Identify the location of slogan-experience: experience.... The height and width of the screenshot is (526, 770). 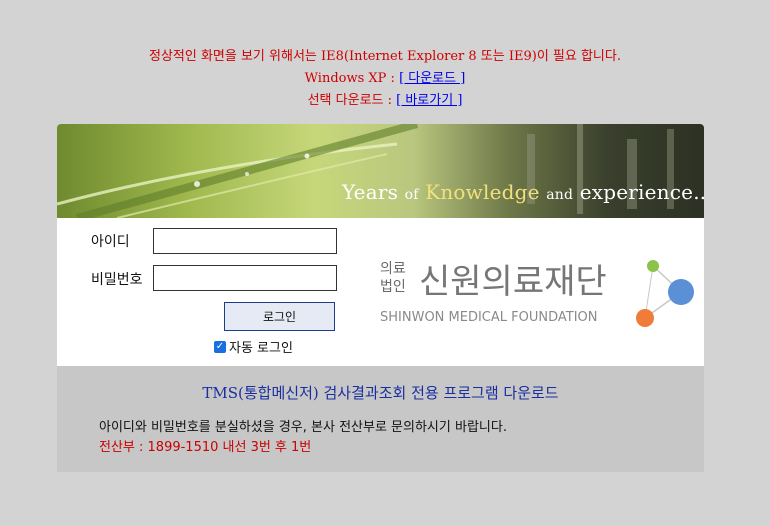
(641, 192).